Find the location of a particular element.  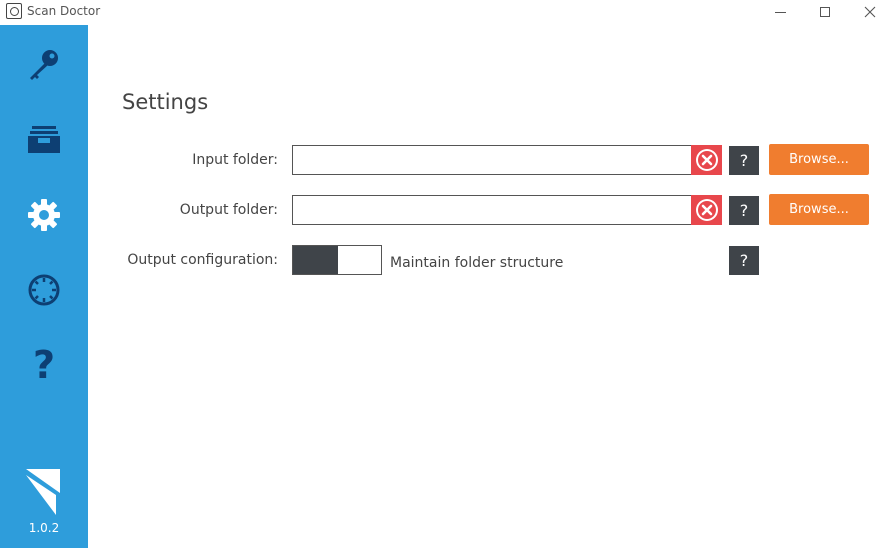

output-folder-label: Output folder: is located at coordinates (228, 210).